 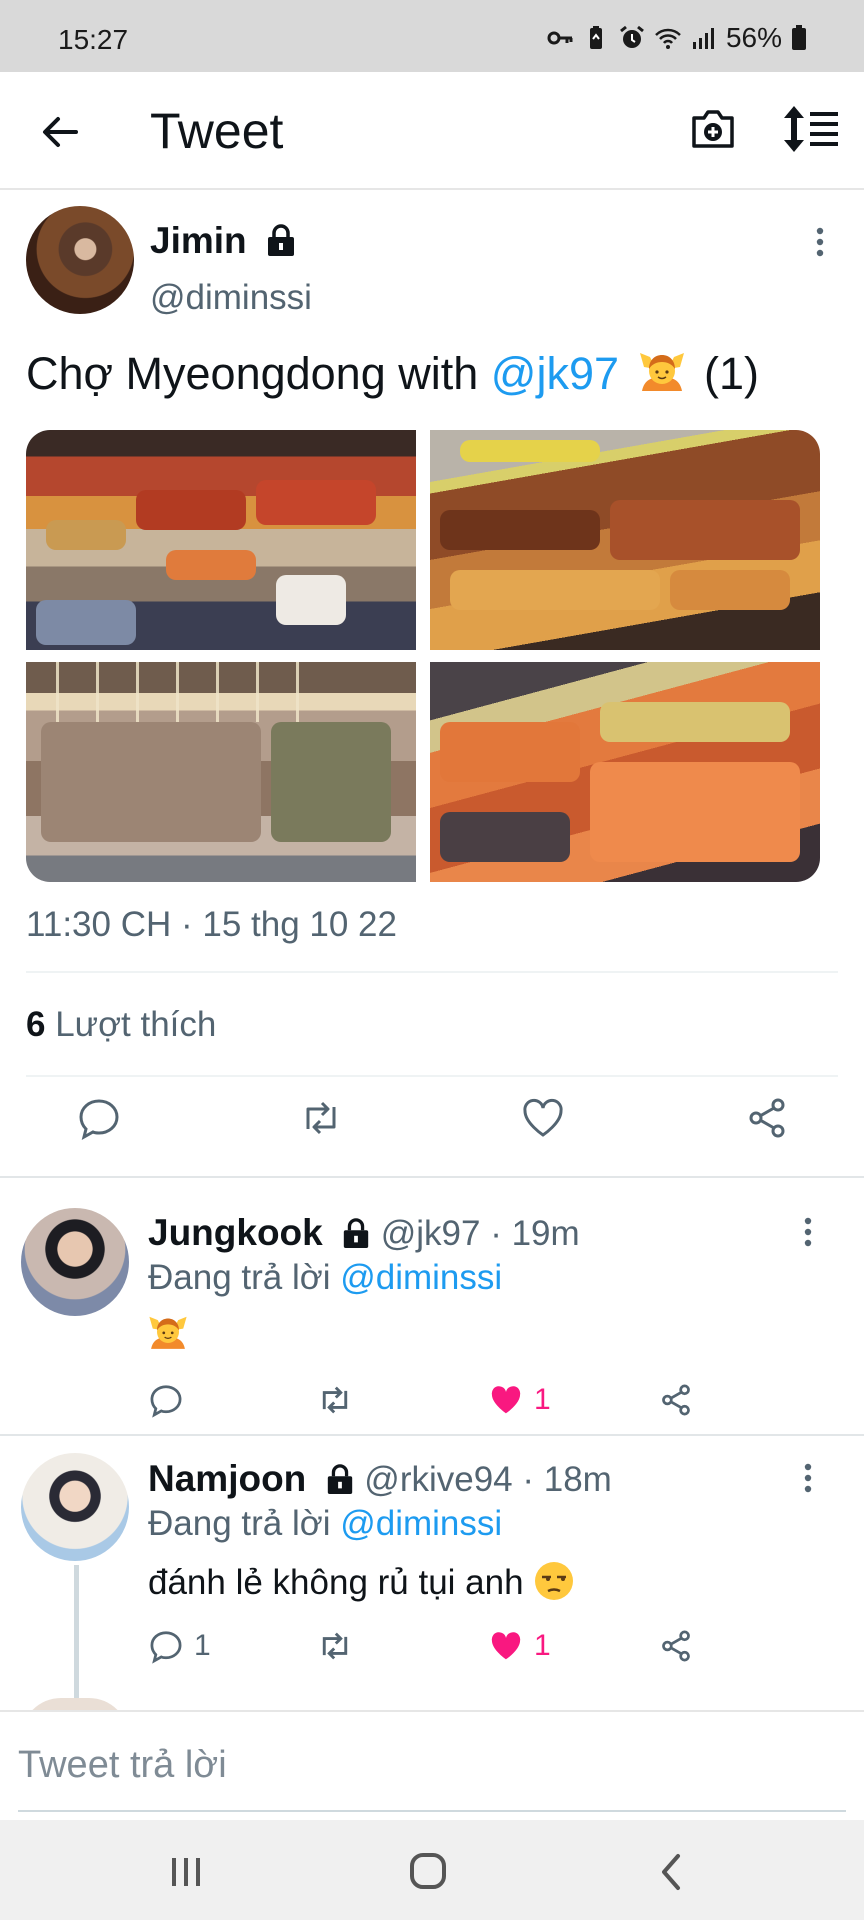 I want to click on thread-line, so click(x=76, y=1635).